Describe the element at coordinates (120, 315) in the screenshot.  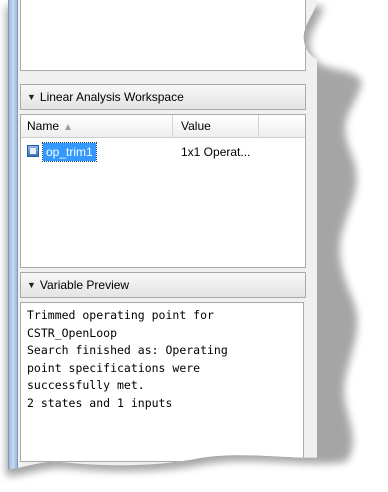
I see `preview-line: Trimmed operating point for` at that location.